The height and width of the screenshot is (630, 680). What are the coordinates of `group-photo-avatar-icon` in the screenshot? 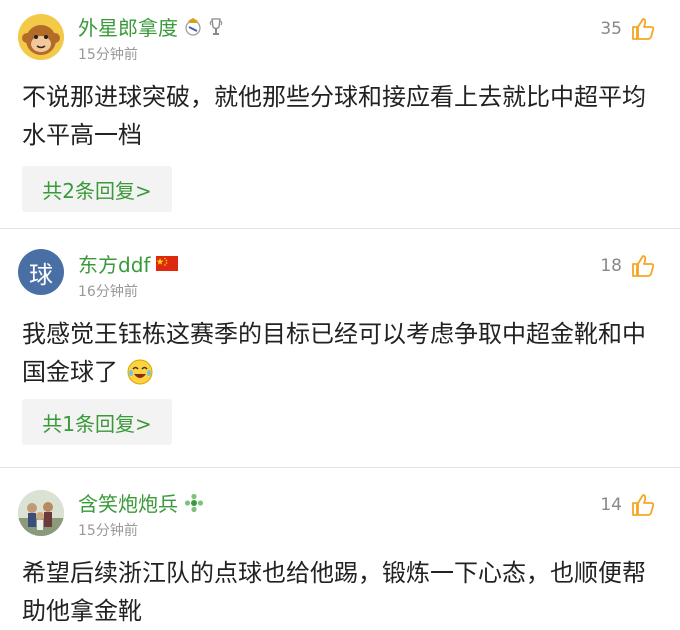 It's located at (41, 513).